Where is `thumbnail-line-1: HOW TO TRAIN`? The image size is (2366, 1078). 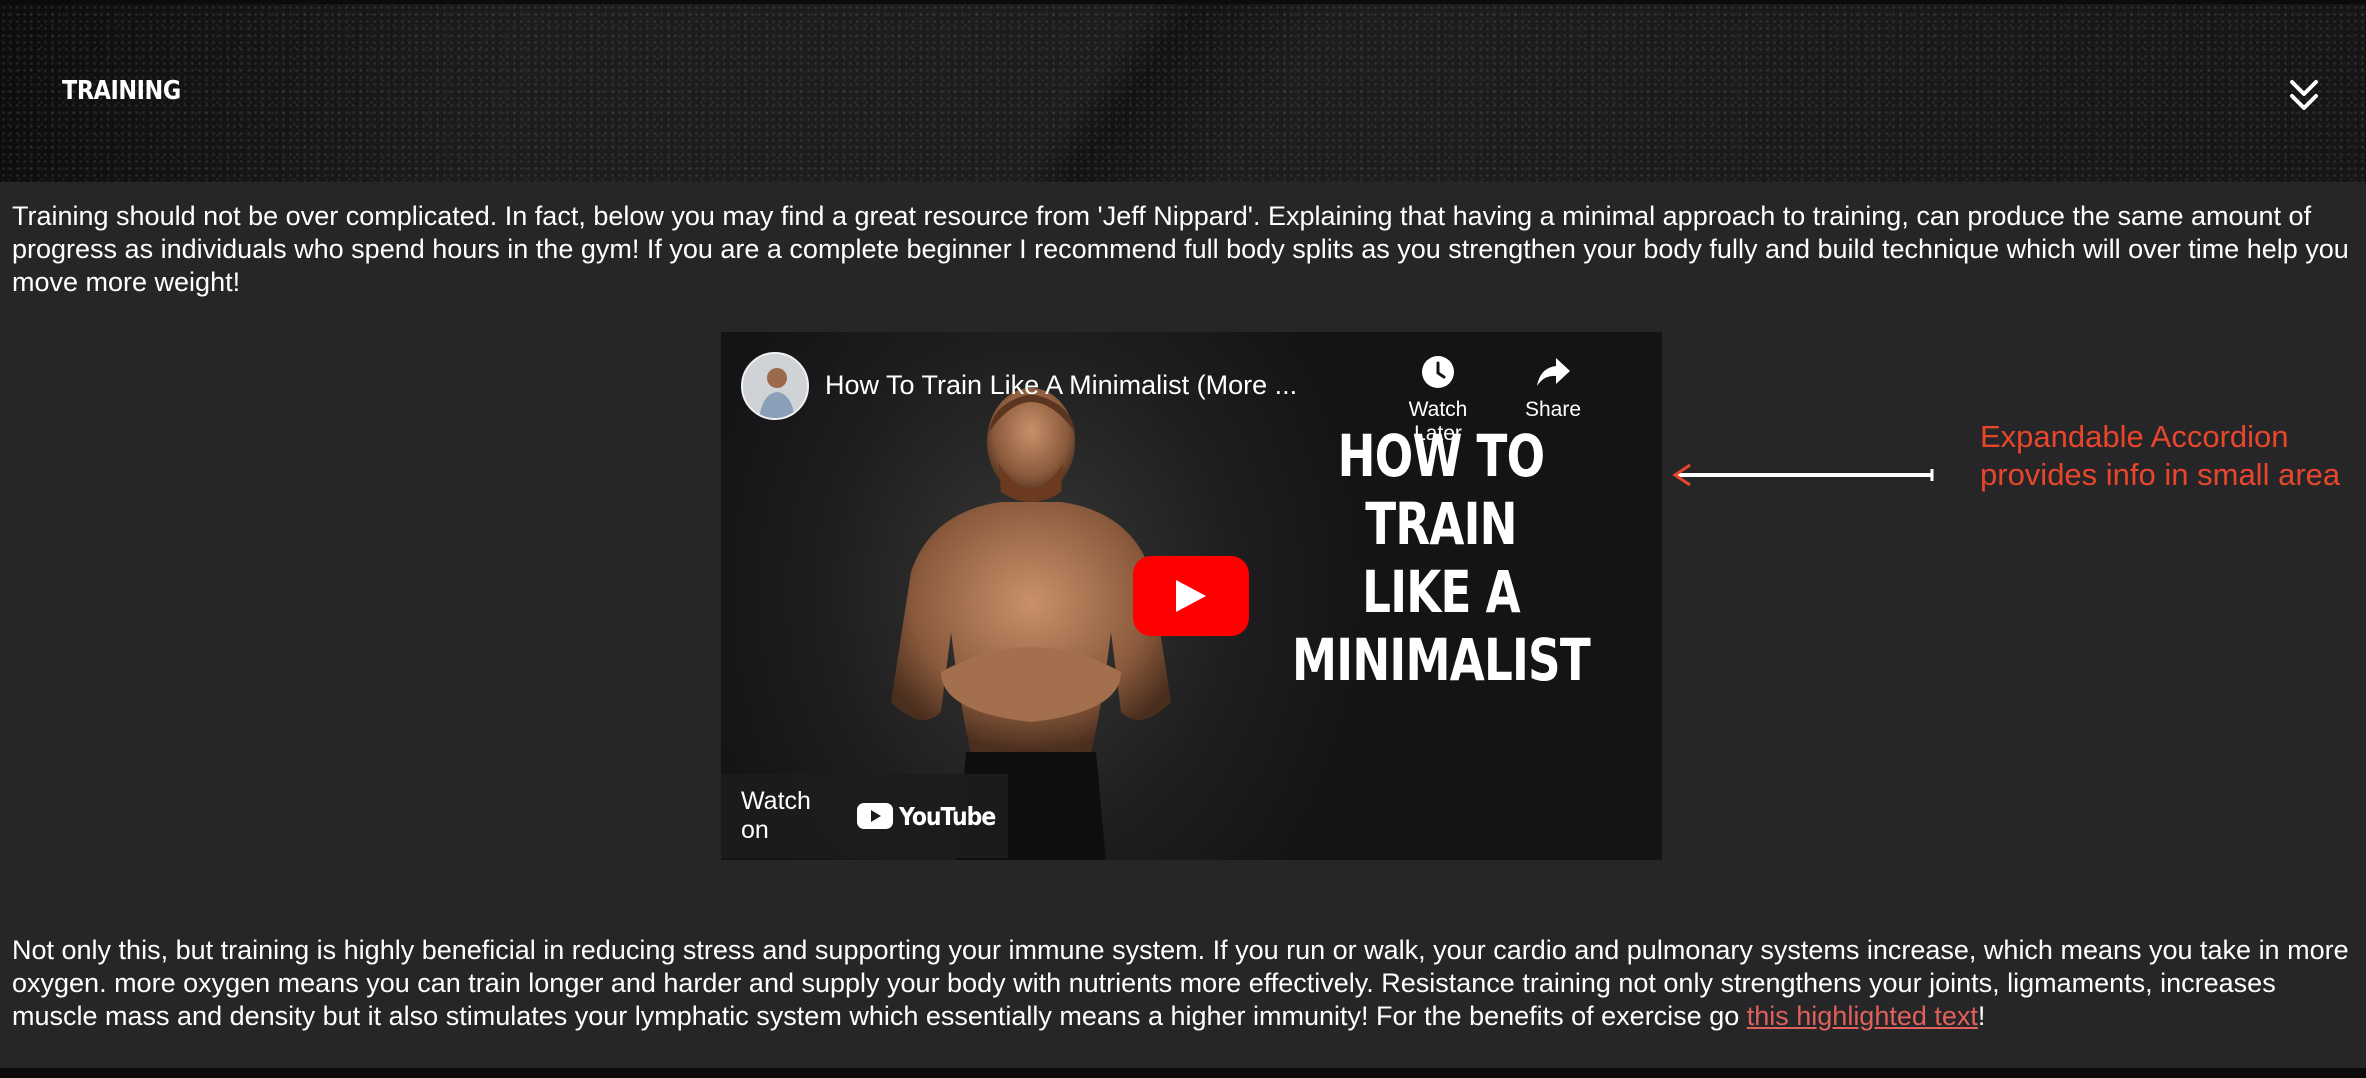
thumbnail-line-1: HOW TO TRAIN is located at coordinates (1441, 490).